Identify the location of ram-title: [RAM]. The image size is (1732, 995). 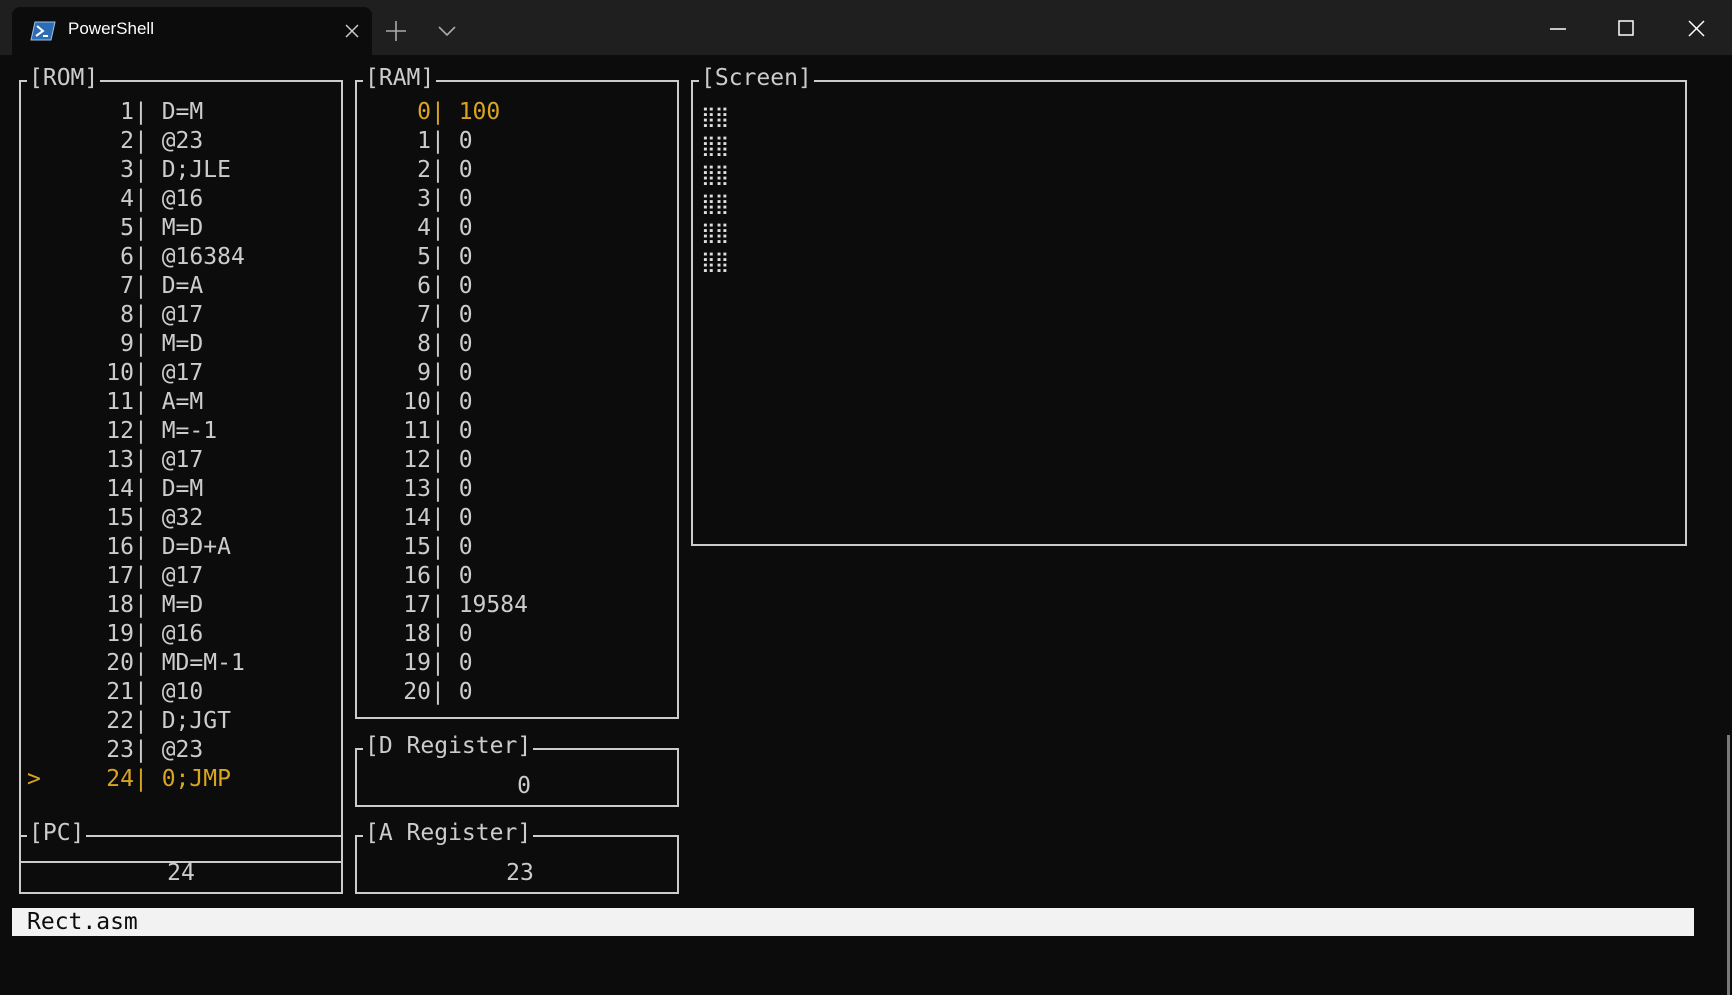
(400, 78).